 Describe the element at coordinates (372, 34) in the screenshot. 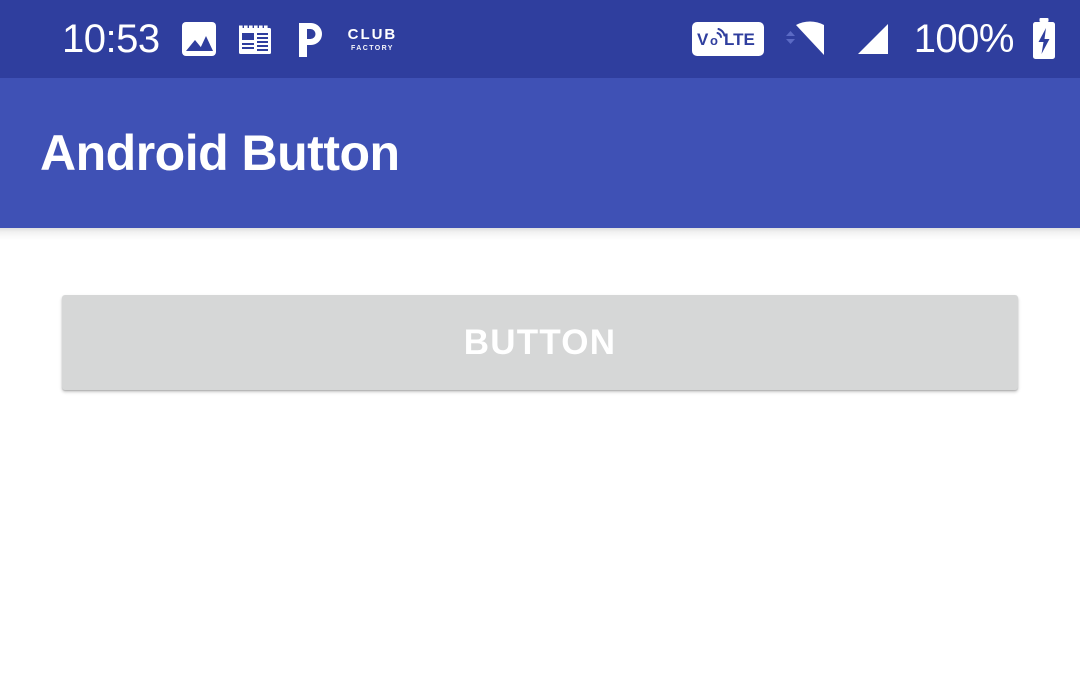

I see `club-factory-line1: CLUB` at that location.